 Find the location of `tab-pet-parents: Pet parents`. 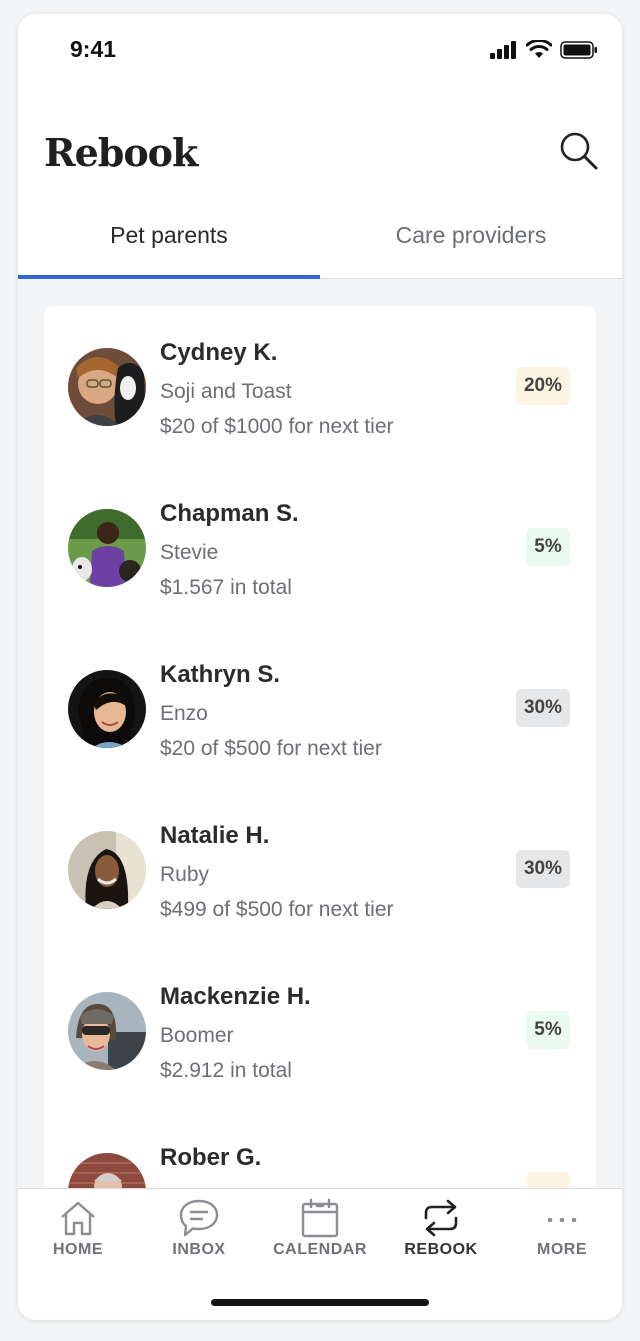

tab-pet-parents: Pet parents is located at coordinates (169, 244).